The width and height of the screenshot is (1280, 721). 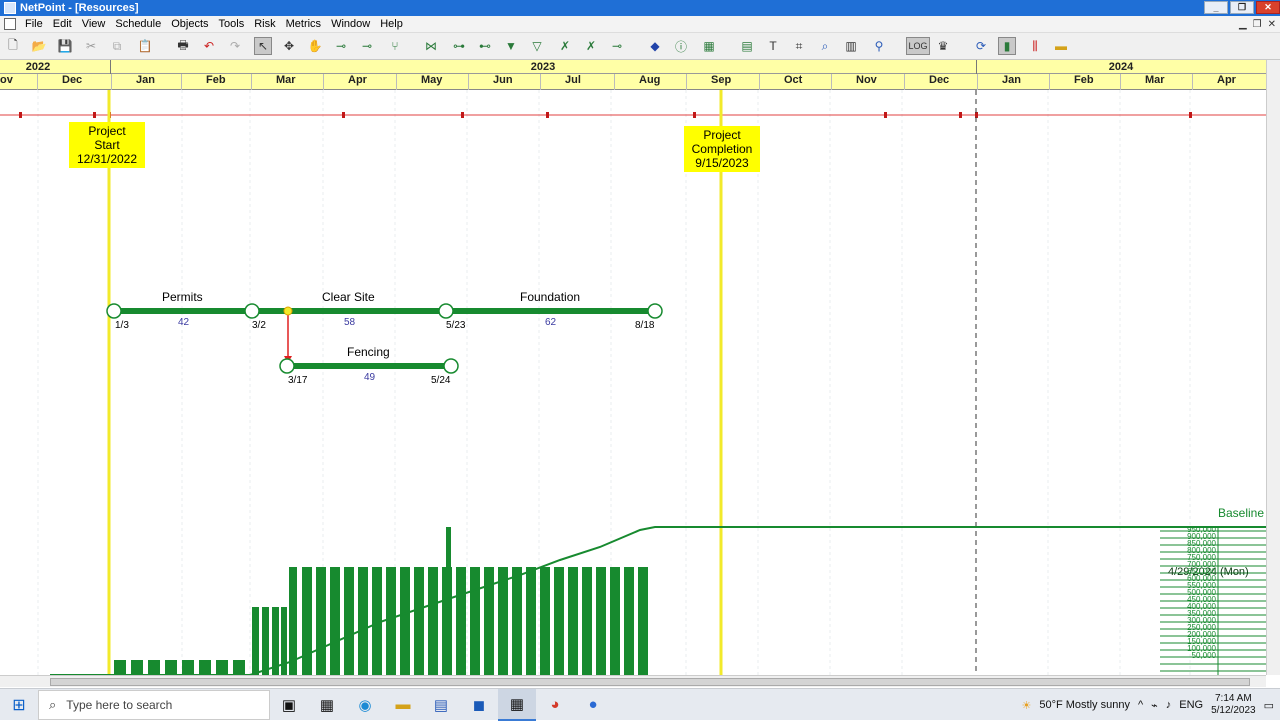 I want to click on resource-icon: ▬, so click(x=1061, y=46).